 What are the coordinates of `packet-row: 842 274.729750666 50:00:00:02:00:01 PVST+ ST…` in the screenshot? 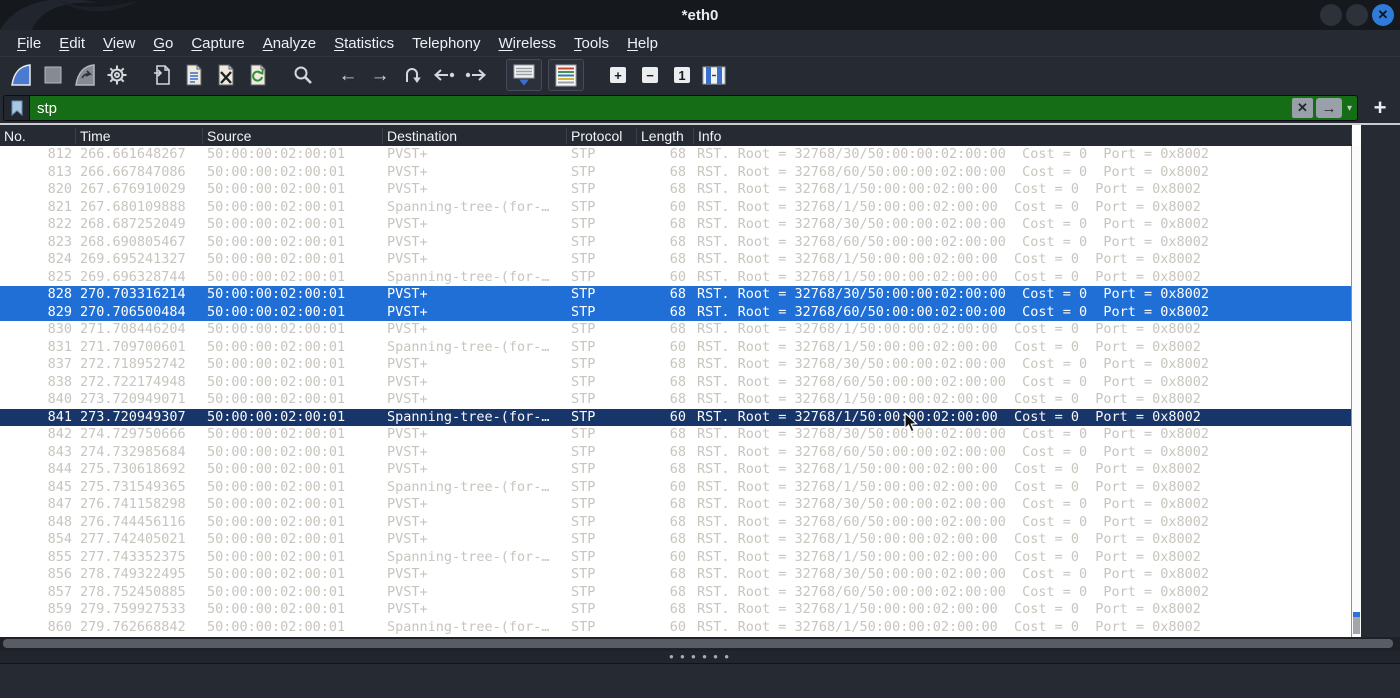 It's located at (676, 435).